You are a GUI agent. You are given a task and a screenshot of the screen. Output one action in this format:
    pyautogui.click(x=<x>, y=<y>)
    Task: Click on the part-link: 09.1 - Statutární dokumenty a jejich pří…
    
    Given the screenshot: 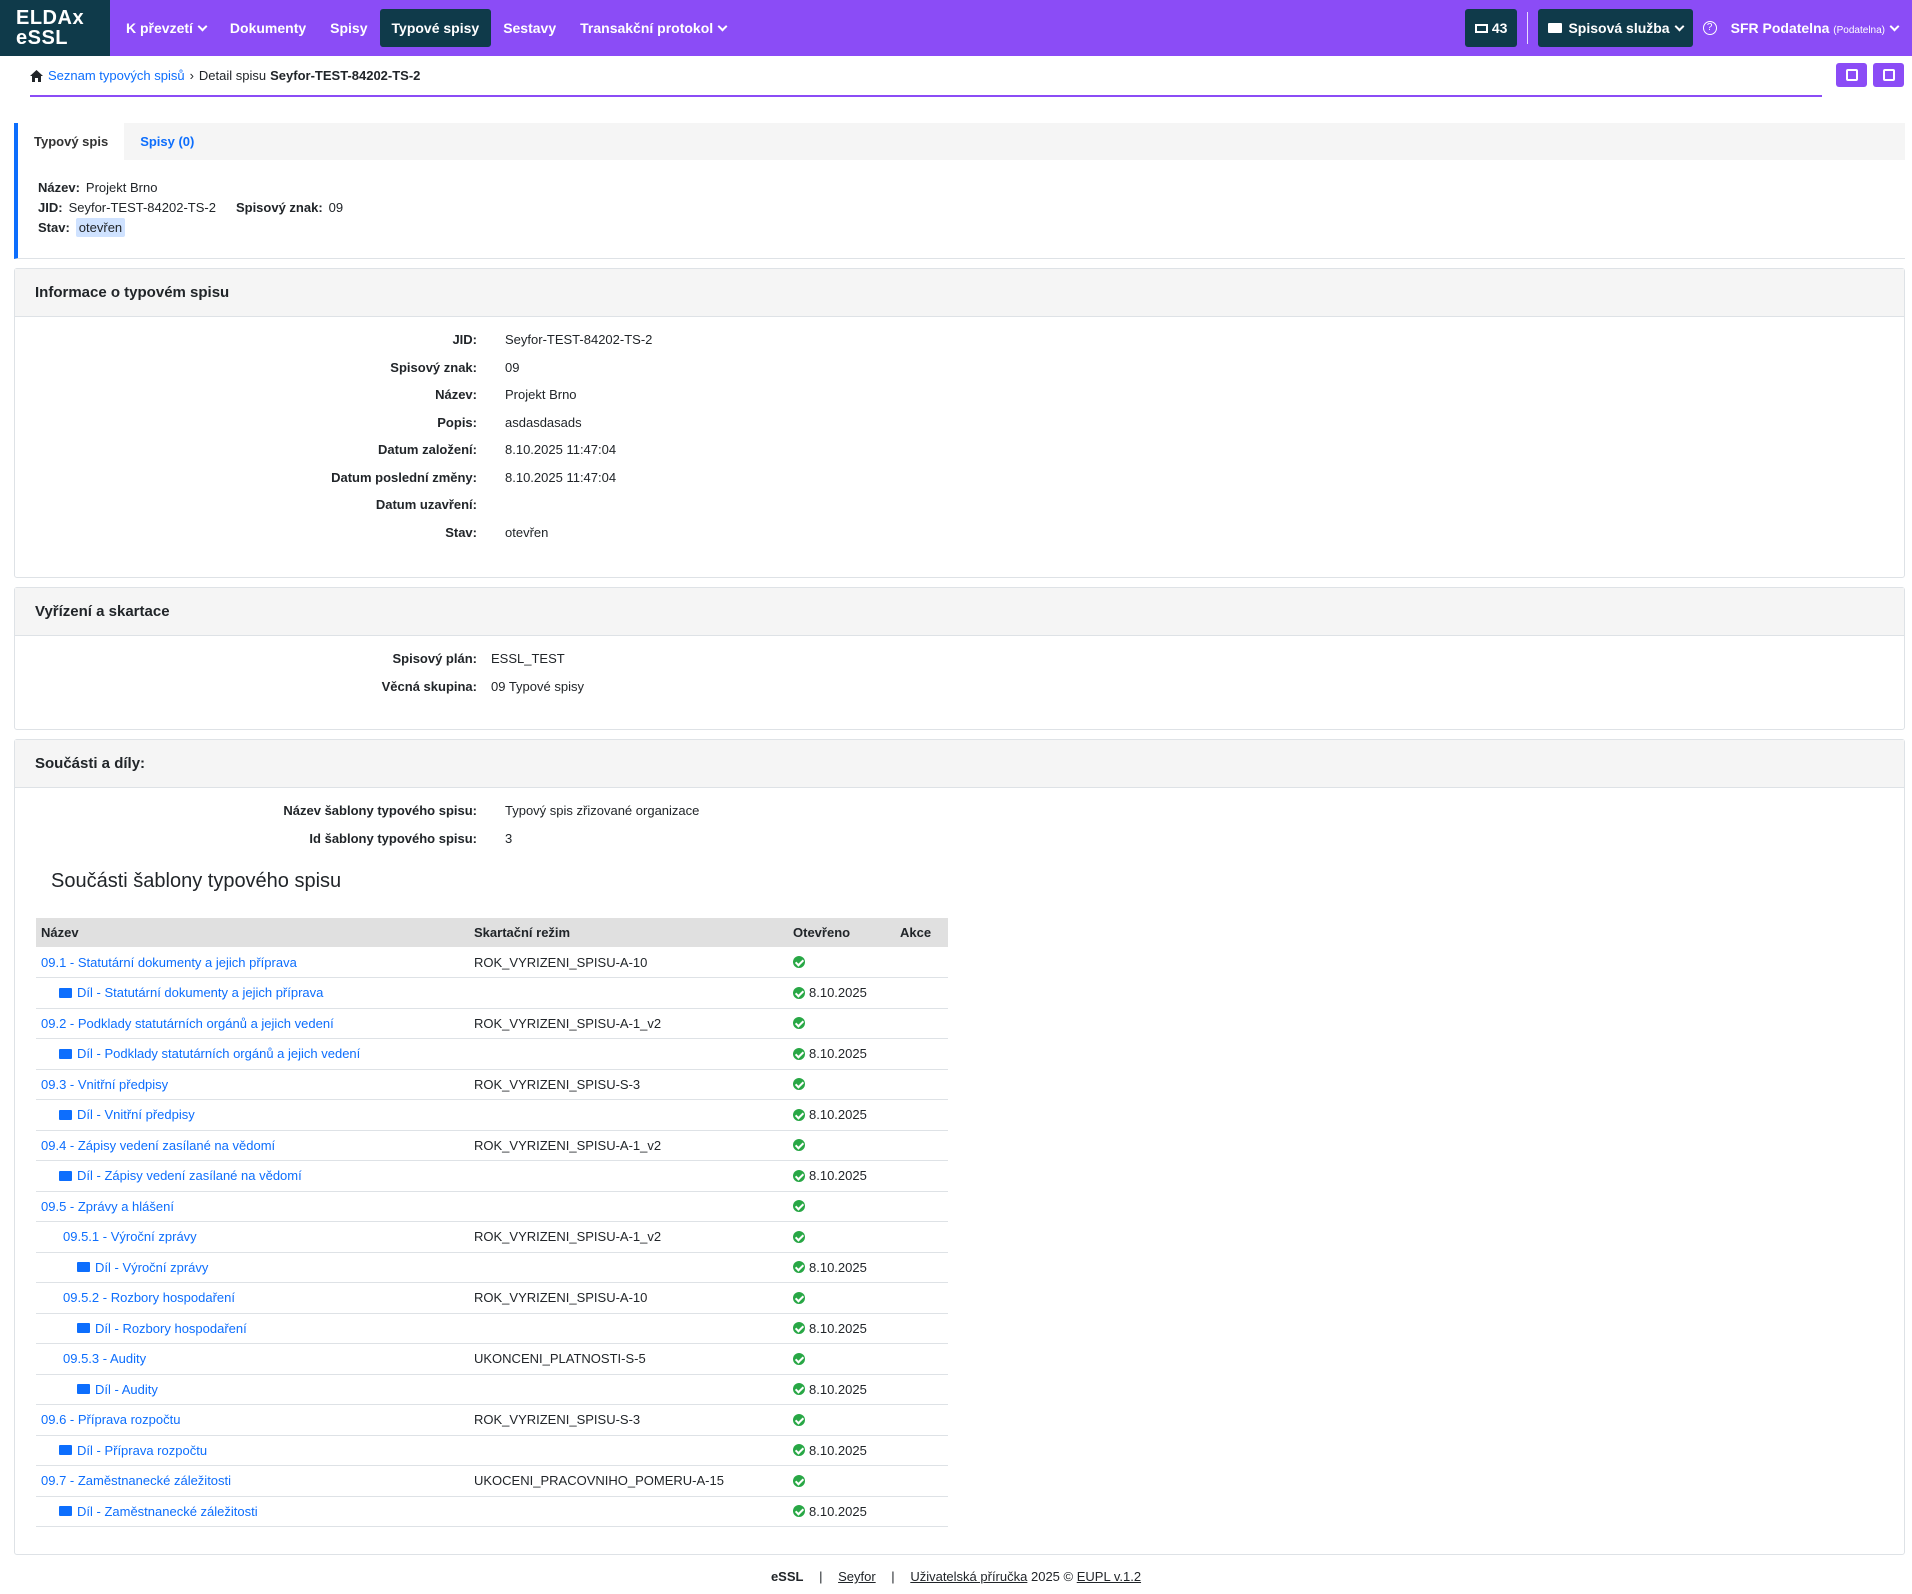 What is the action you would take?
    pyautogui.click(x=169, y=962)
    